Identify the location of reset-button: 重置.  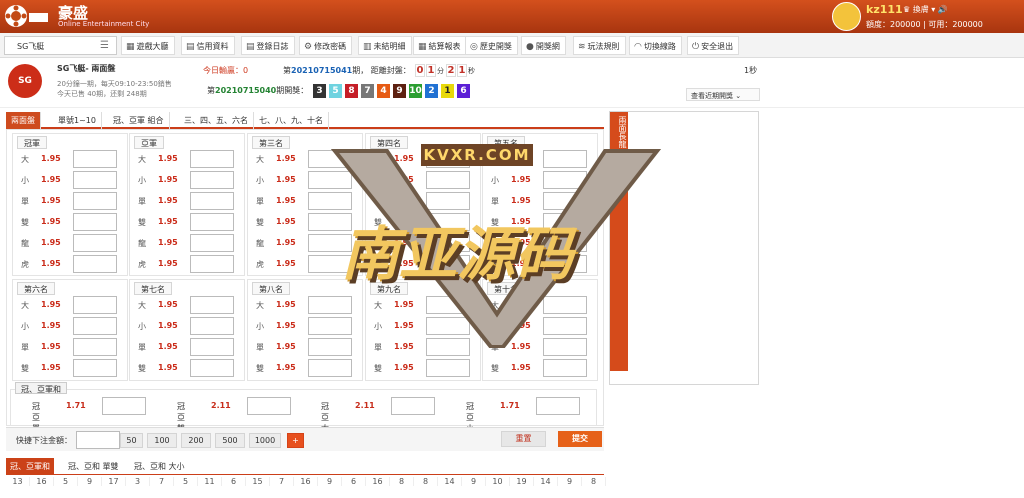
(523, 439).